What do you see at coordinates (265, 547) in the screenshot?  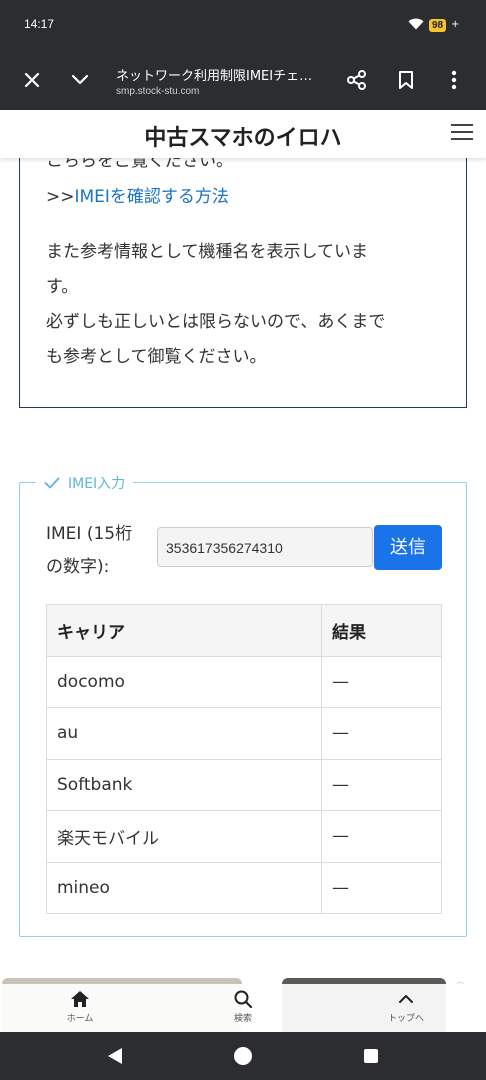 I see `imei-input: 353617356274310` at bounding box center [265, 547].